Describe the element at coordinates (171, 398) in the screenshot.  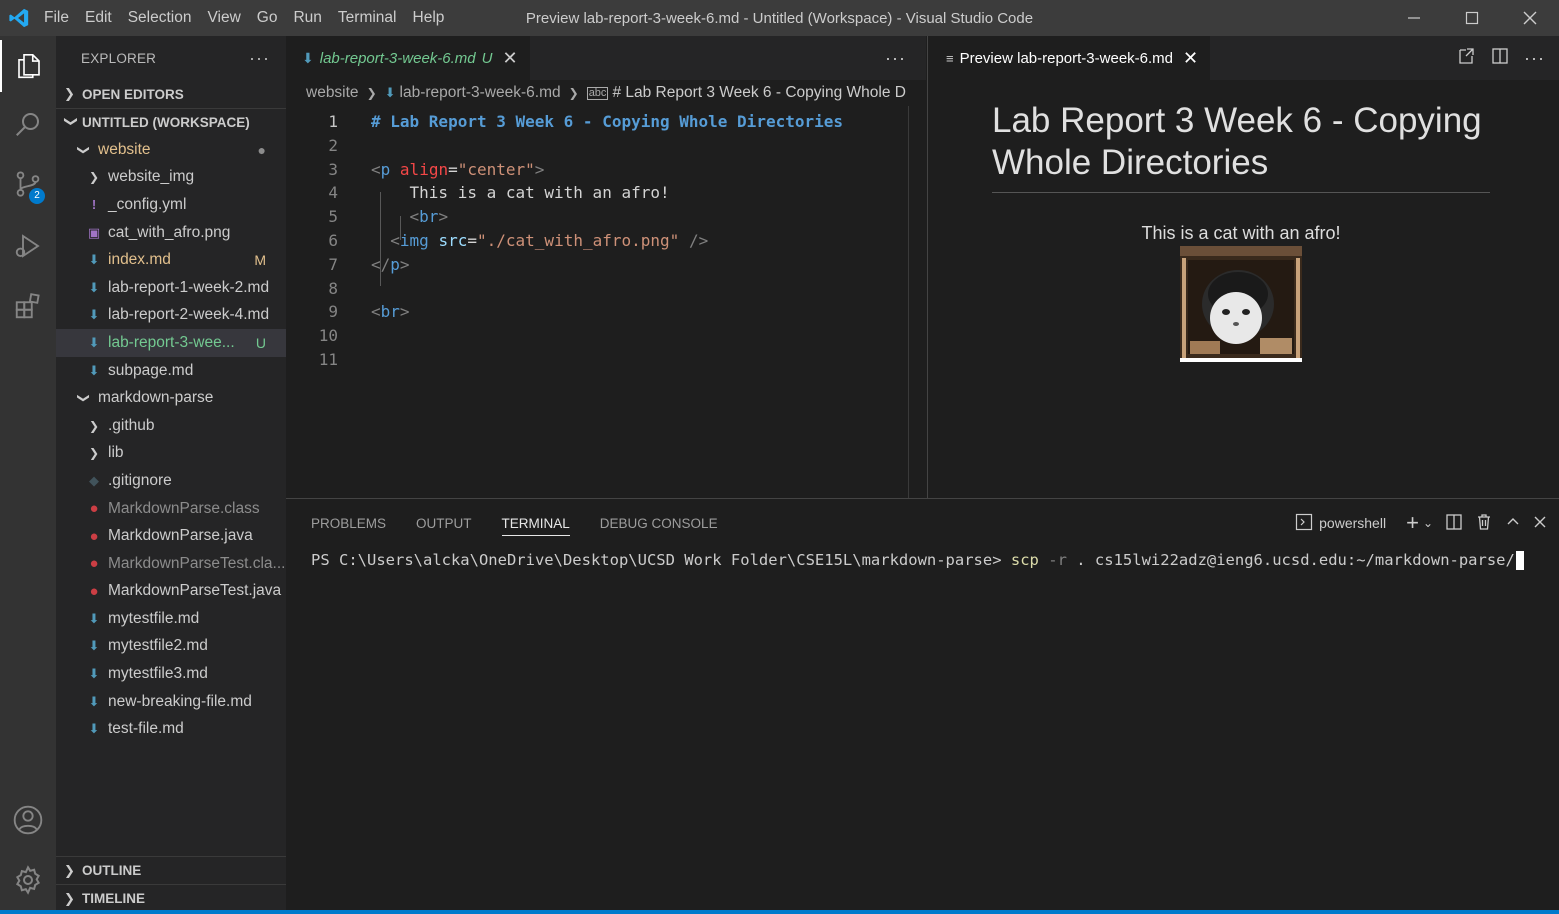
I see `tree-item: ❯ markdown-parse` at that location.